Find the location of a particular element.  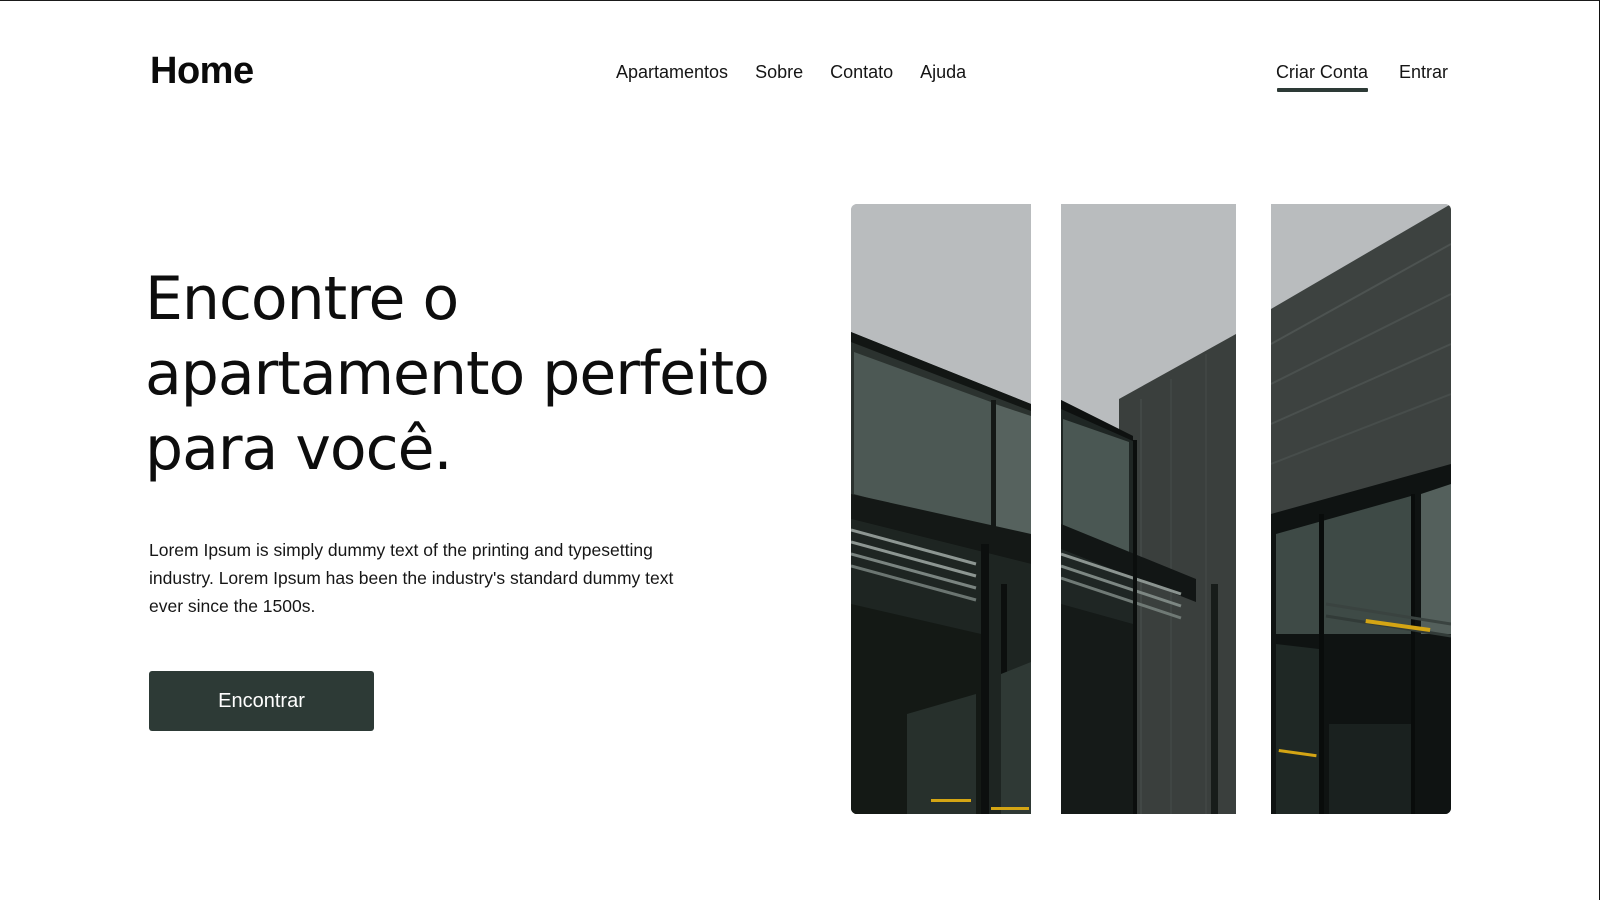

find-button: Encontrar is located at coordinates (261, 701).